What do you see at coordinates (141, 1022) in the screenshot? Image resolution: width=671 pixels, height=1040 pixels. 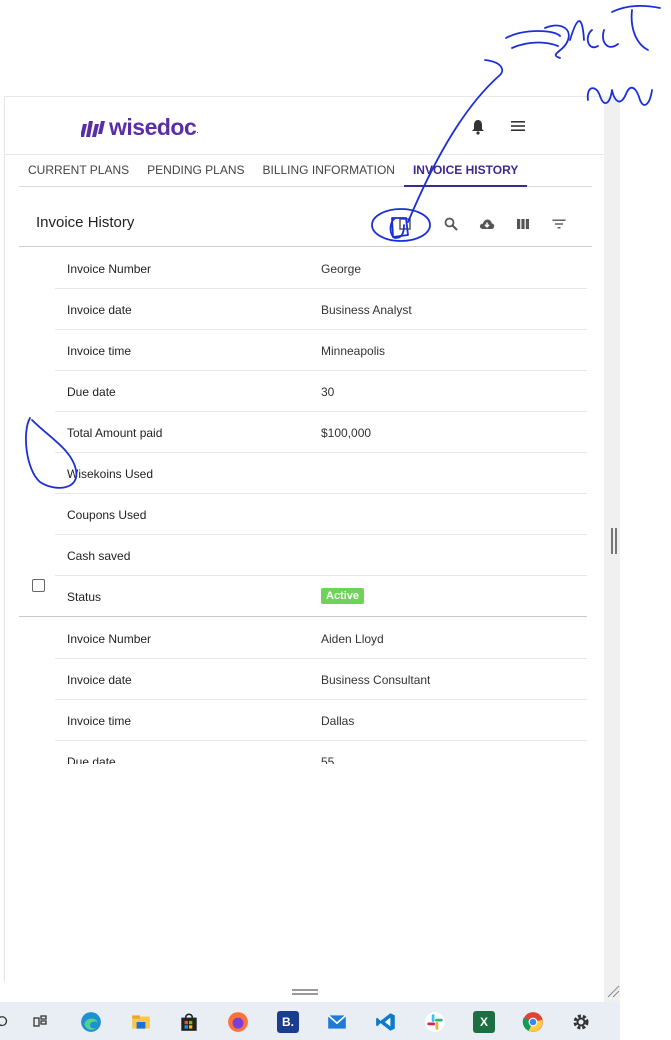 I see `file-explorer-icon` at bounding box center [141, 1022].